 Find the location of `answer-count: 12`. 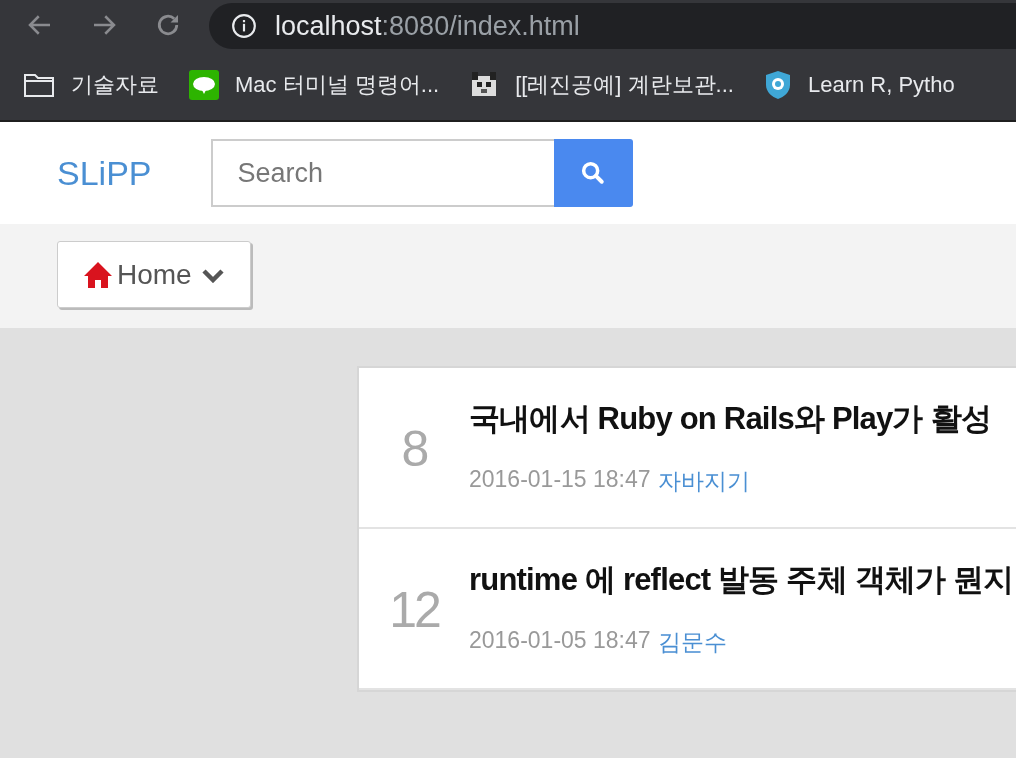

answer-count: 12 is located at coordinates (414, 610).